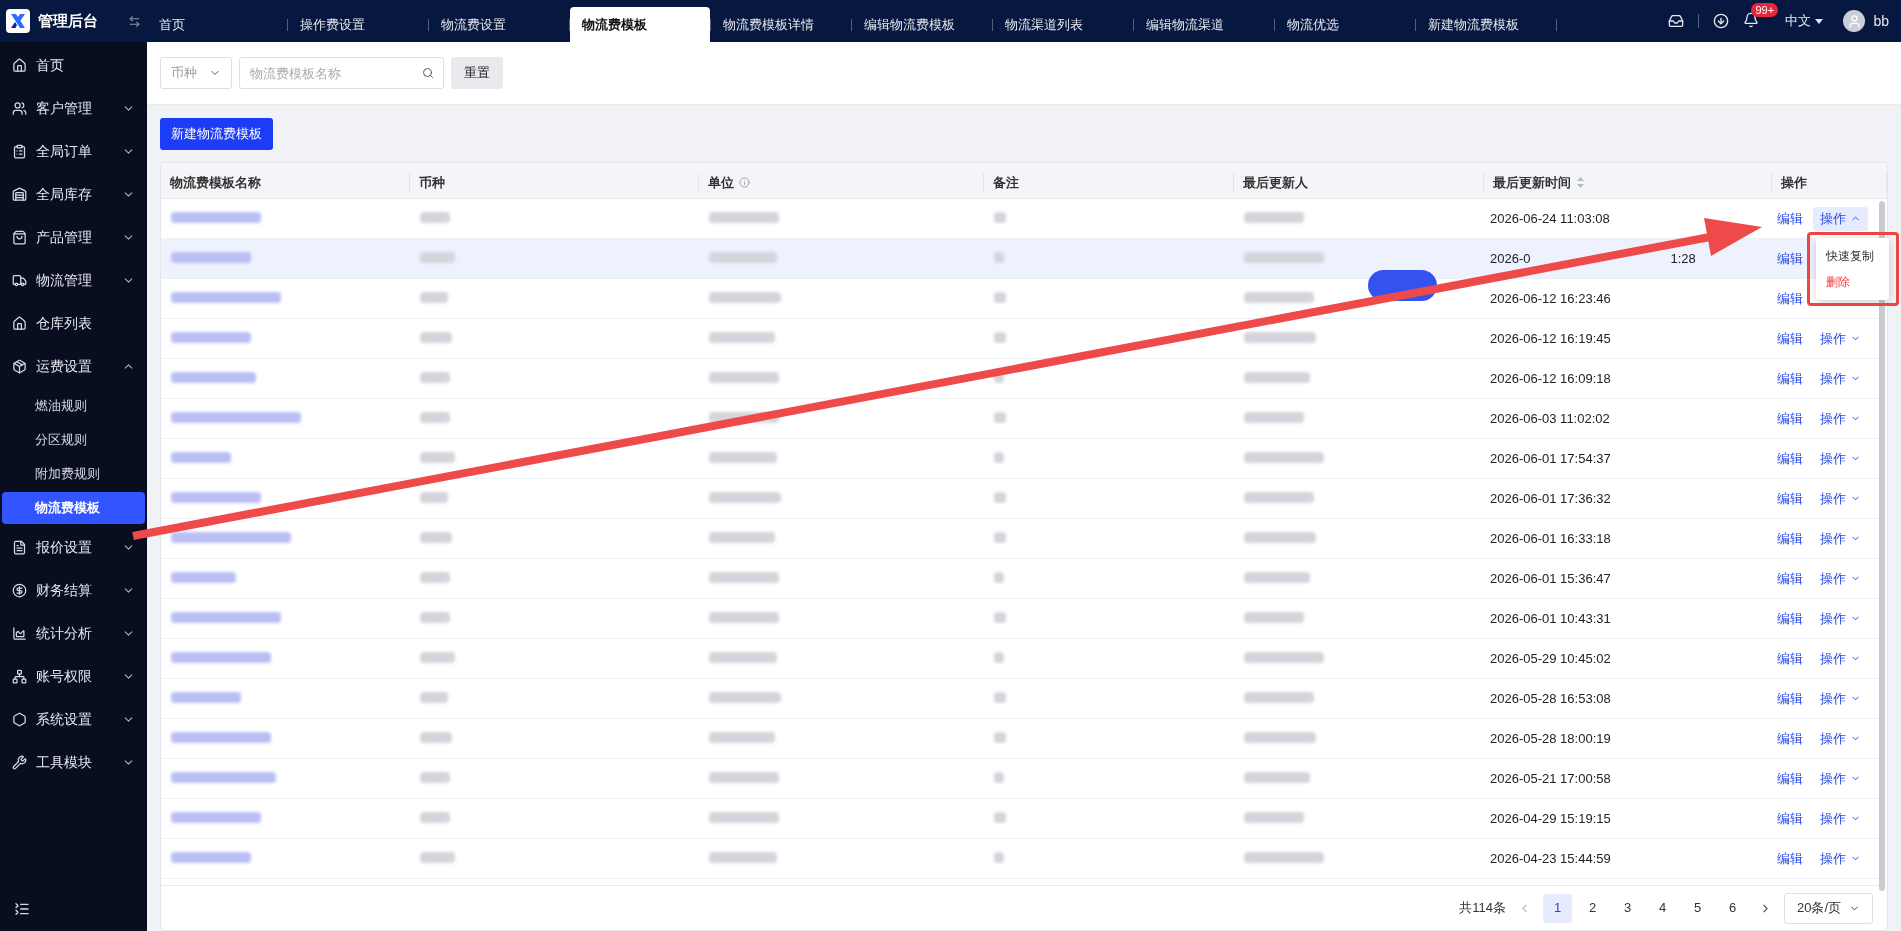 The image size is (1901, 931). What do you see at coordinates (1550, 738) in the screenshot?
I see `updated-time: 2026-05-28 18:00:19` at bounding box center [1550, 738].